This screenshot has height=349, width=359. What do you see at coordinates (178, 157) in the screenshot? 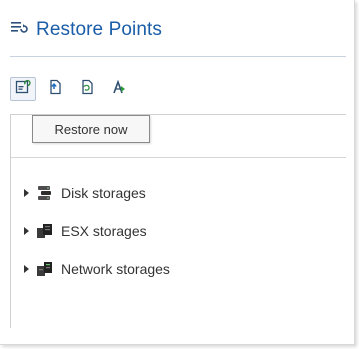
I see `content-divider` at bounding box center [178, 157].